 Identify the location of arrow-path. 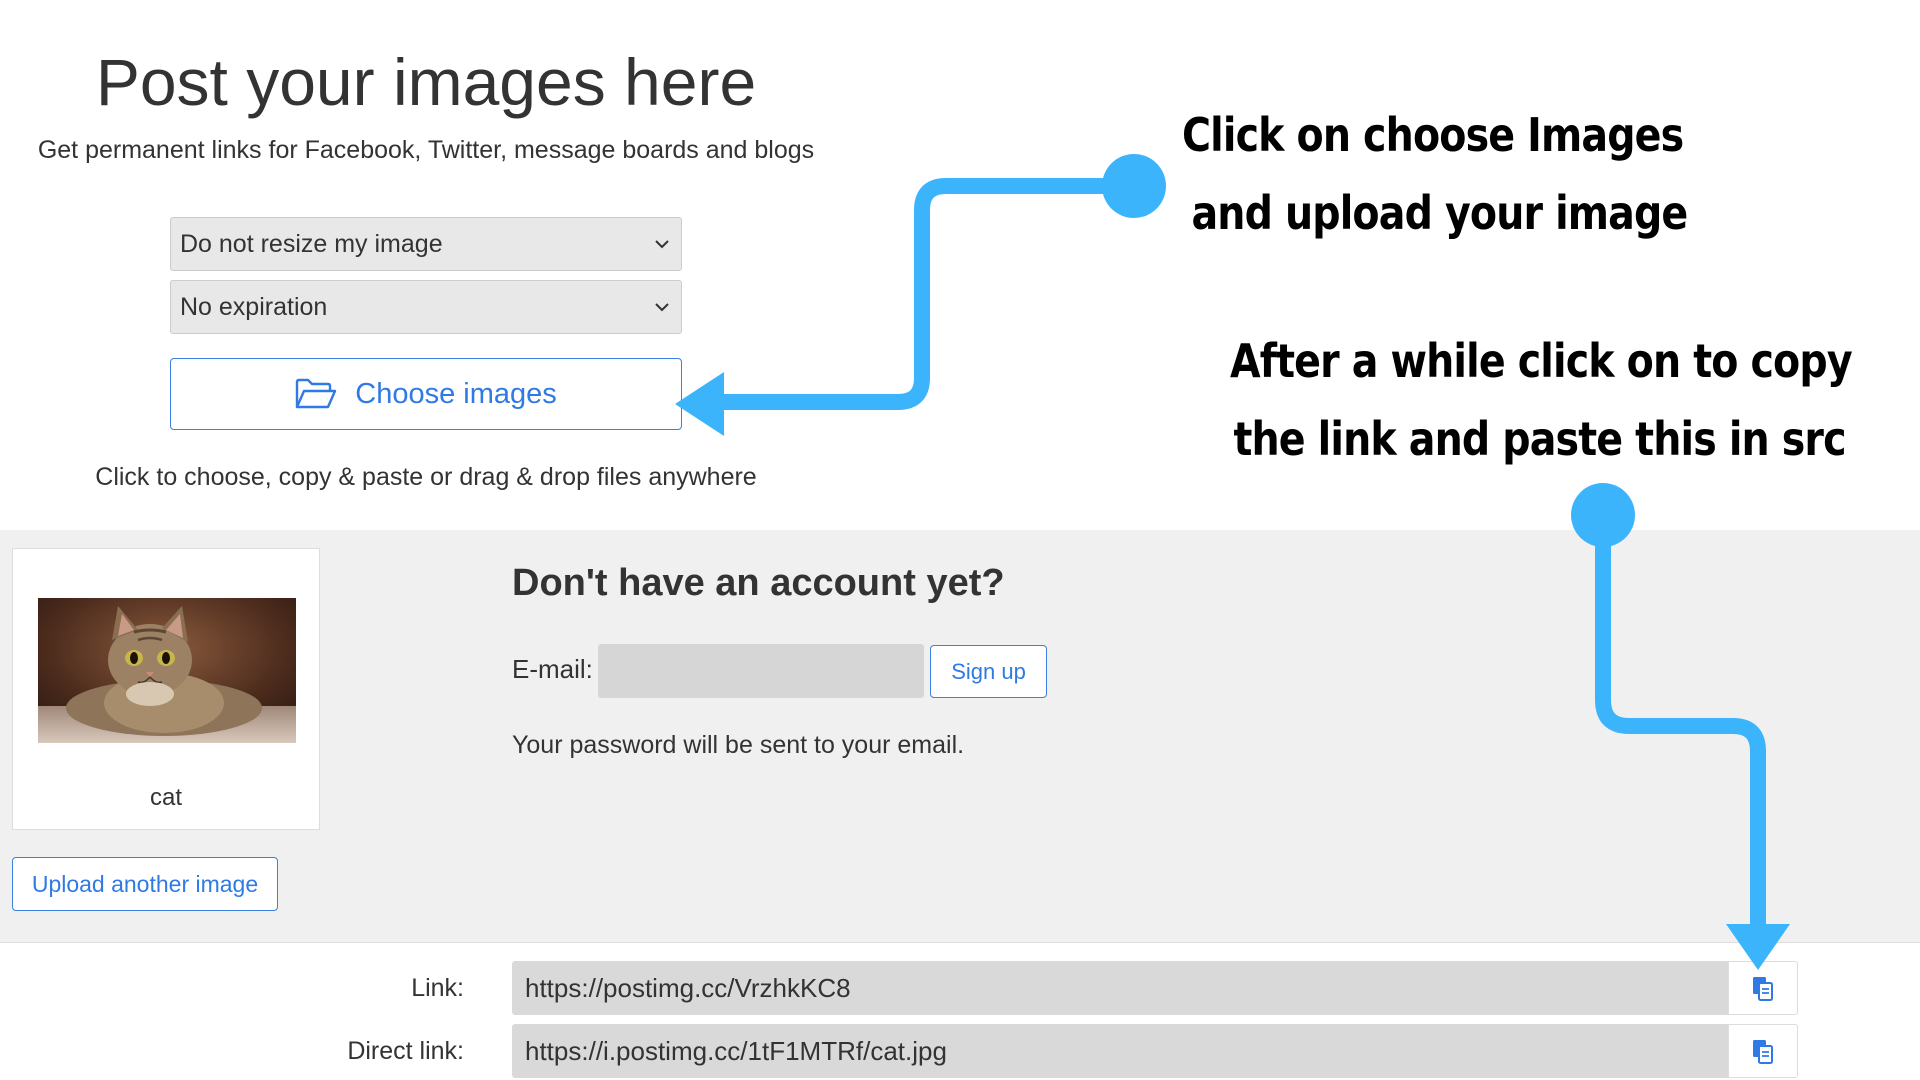
(922, 294).